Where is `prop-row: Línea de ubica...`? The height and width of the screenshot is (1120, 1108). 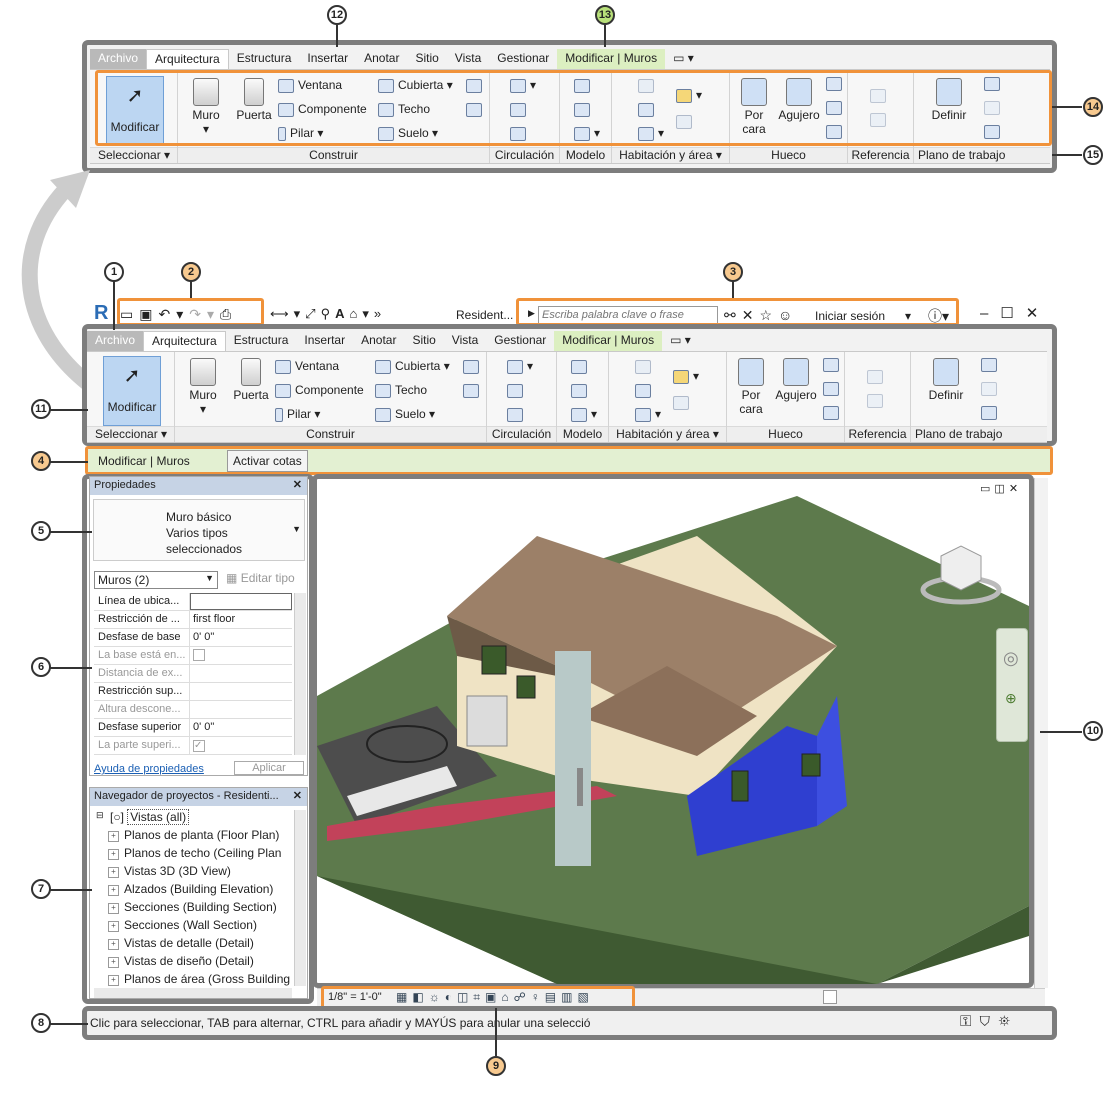 prop-row: Línea de ubica... is located at coordinates (193, 602).